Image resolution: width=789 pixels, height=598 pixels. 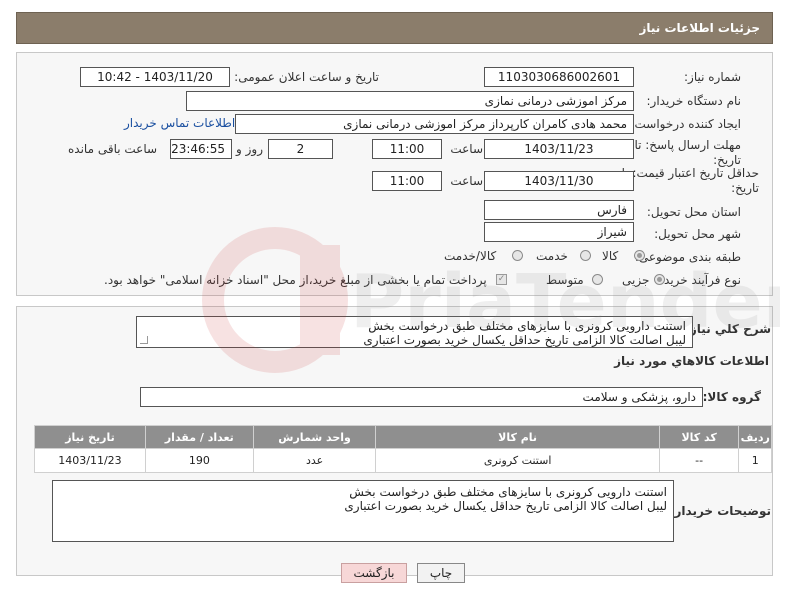 I want to click on cell-date: 1403/11/23, so click(x=90, y=460).